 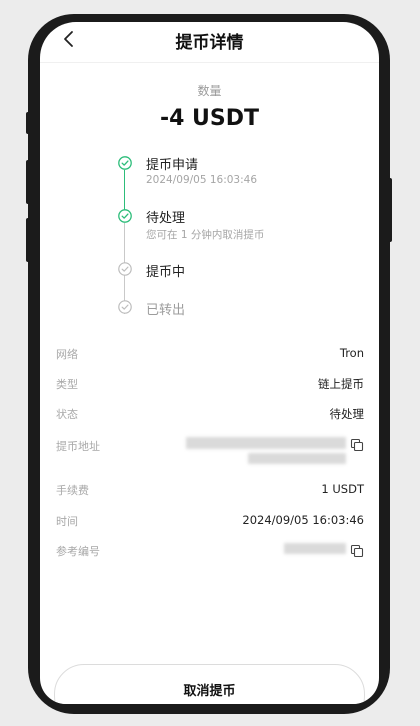 What do you see at coordinates (72, 490) in the screenshot?
I see `fee-label: 手续费` at bounding box center [72, 490].